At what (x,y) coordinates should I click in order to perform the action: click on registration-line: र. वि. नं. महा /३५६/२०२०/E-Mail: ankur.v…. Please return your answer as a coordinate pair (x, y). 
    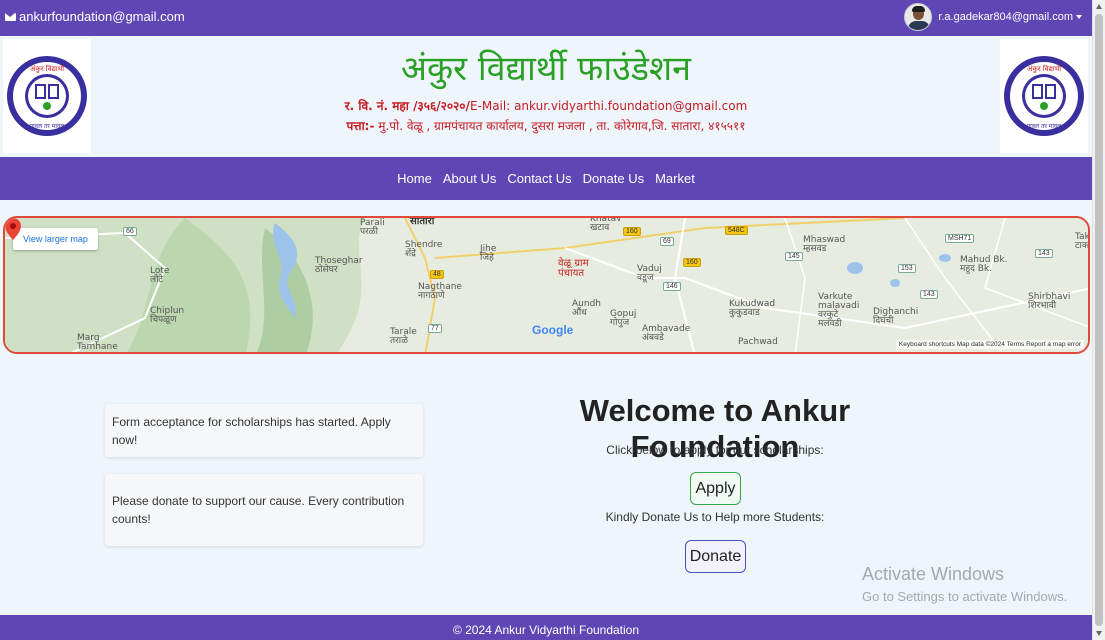
    Looking at the image, I should click on (546, 105).